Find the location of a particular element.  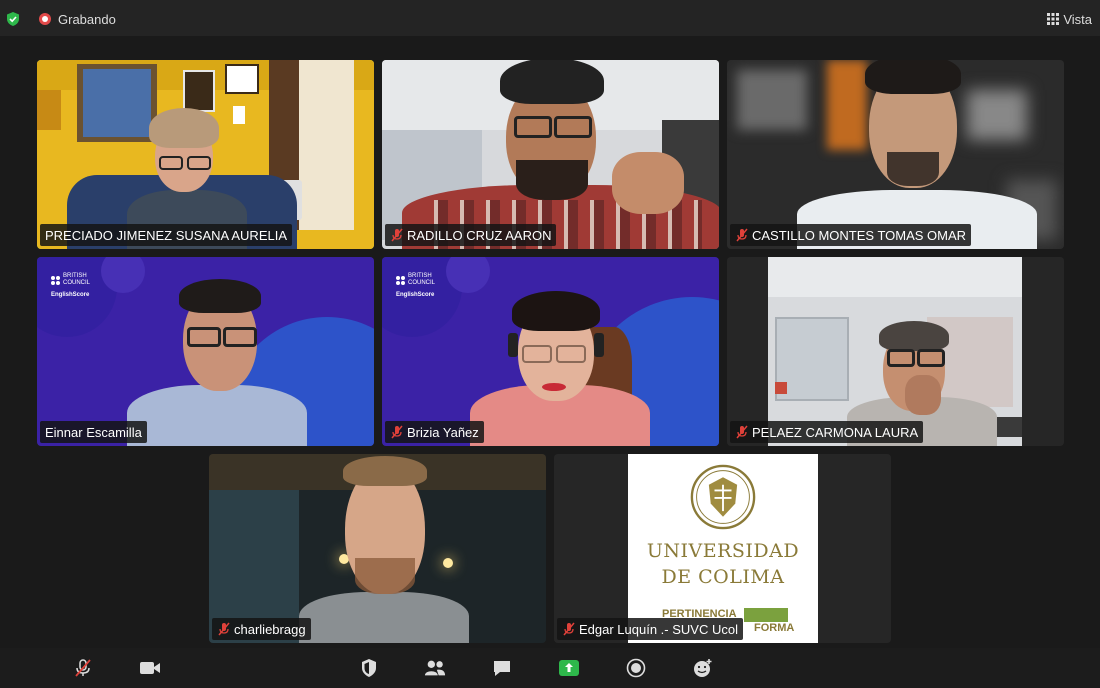

participant-name-tag: Brizia Yañez is located at coordinates (434, 432).